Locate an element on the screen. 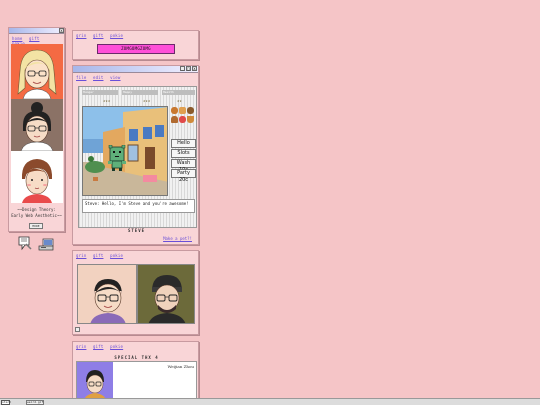  avatar-window-titlebar: x is located at coordinates (36, 31).